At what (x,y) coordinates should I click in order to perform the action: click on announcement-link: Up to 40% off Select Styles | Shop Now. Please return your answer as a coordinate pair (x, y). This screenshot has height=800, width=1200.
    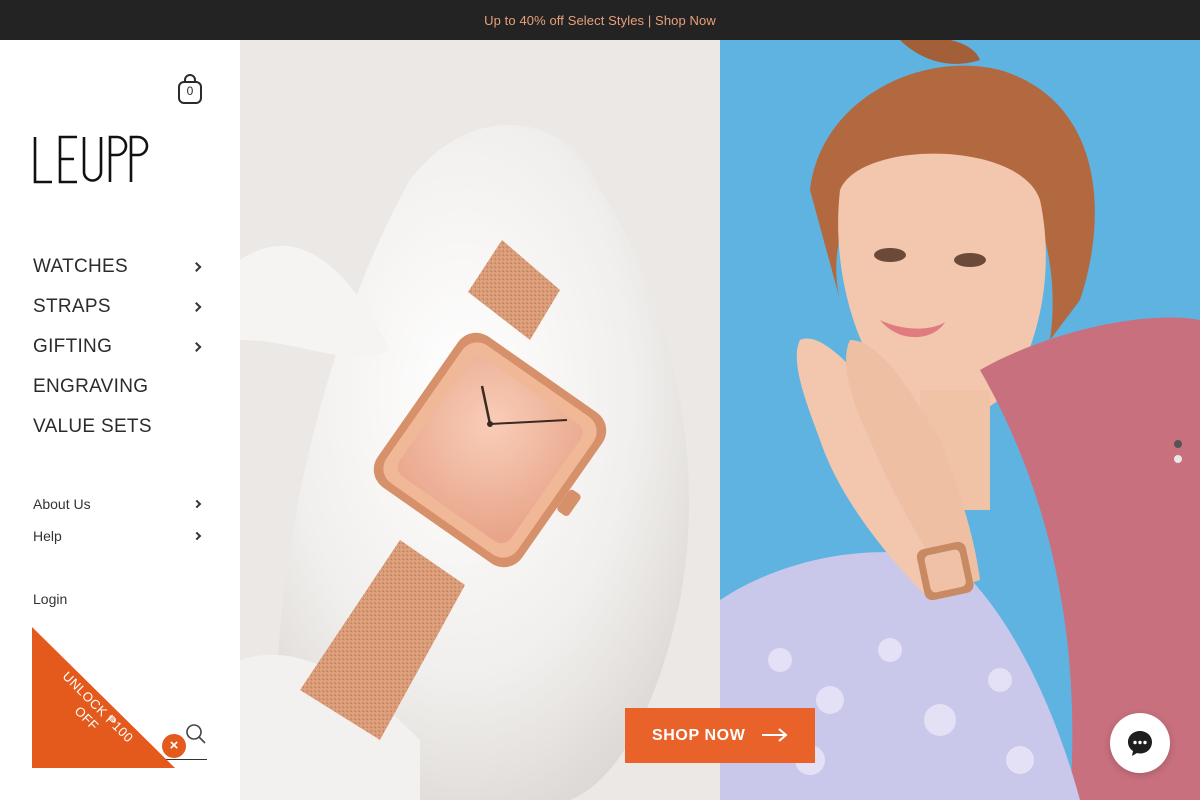
    Looking at the image, I should click on (600, 20).